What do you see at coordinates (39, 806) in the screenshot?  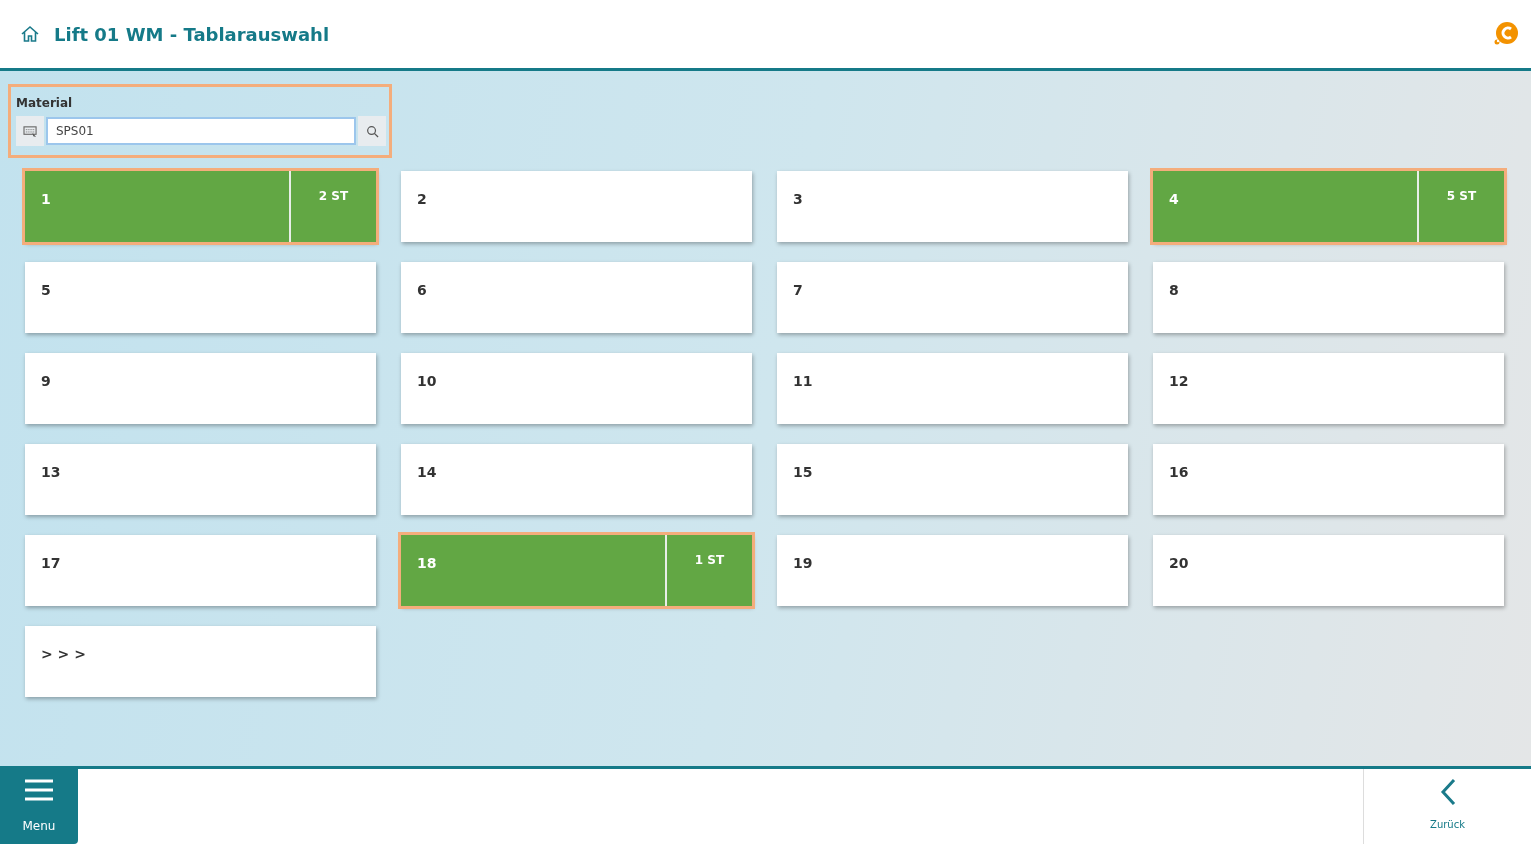 I see `menu-button: Menu` at bounding box center [39, 806].